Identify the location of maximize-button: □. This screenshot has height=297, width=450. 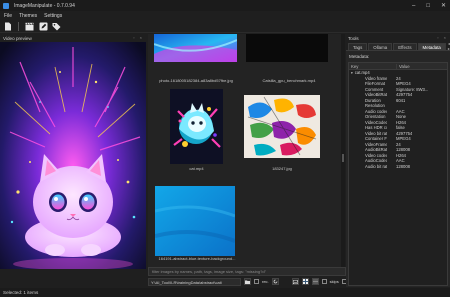
(428, 6).